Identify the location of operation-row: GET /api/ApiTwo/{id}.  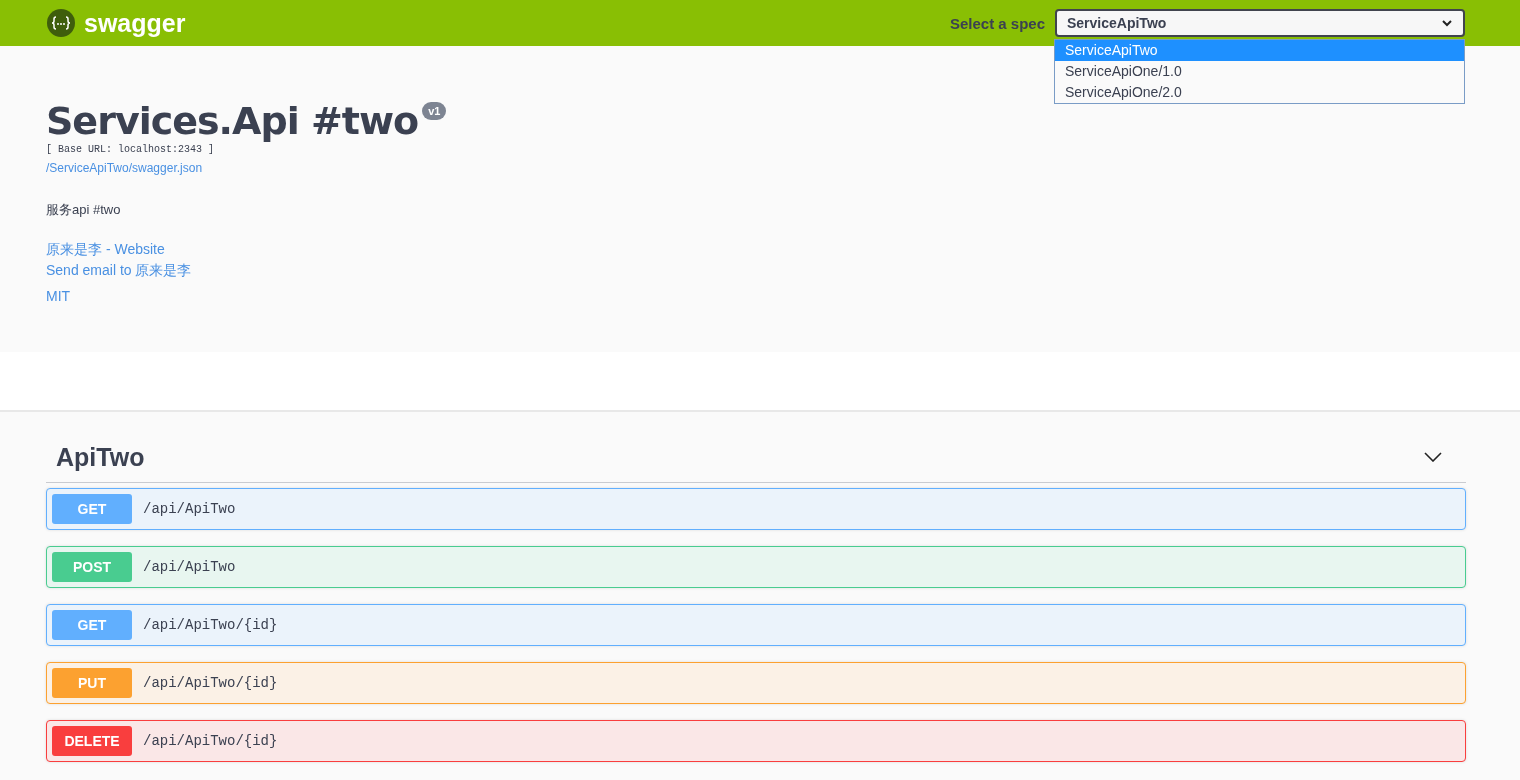
(756, 625).